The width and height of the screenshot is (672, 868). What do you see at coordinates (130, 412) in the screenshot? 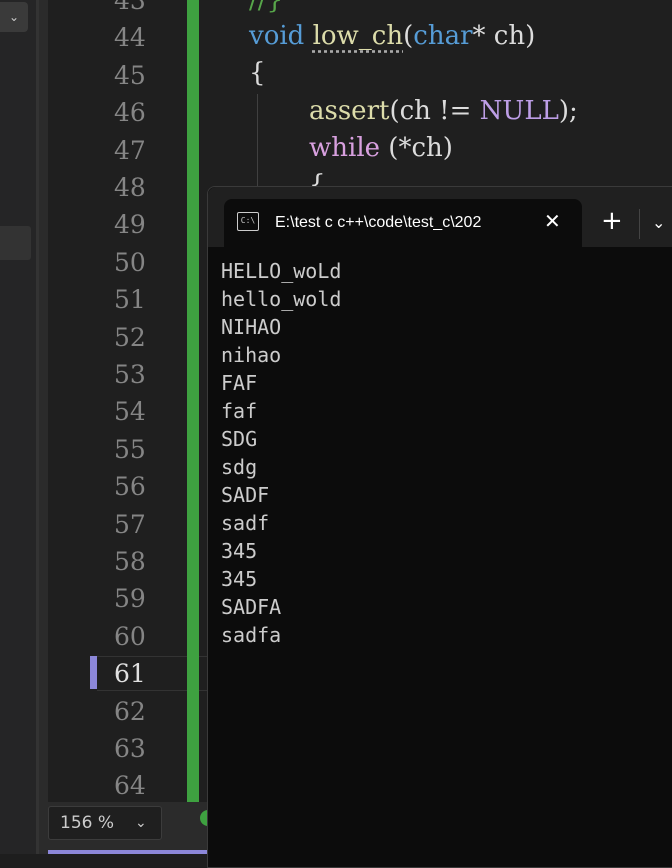
I see `line-number: 54` at bounding box center [130, 412].